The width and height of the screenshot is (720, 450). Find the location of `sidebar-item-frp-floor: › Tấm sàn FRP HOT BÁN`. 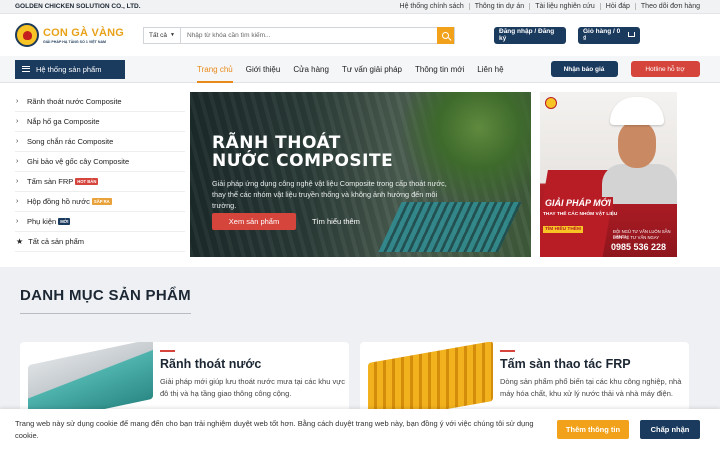

sidebar-item-frp-floor: › Tấm sàn FRP HOT BÁN is located at coordinates (100, 182).